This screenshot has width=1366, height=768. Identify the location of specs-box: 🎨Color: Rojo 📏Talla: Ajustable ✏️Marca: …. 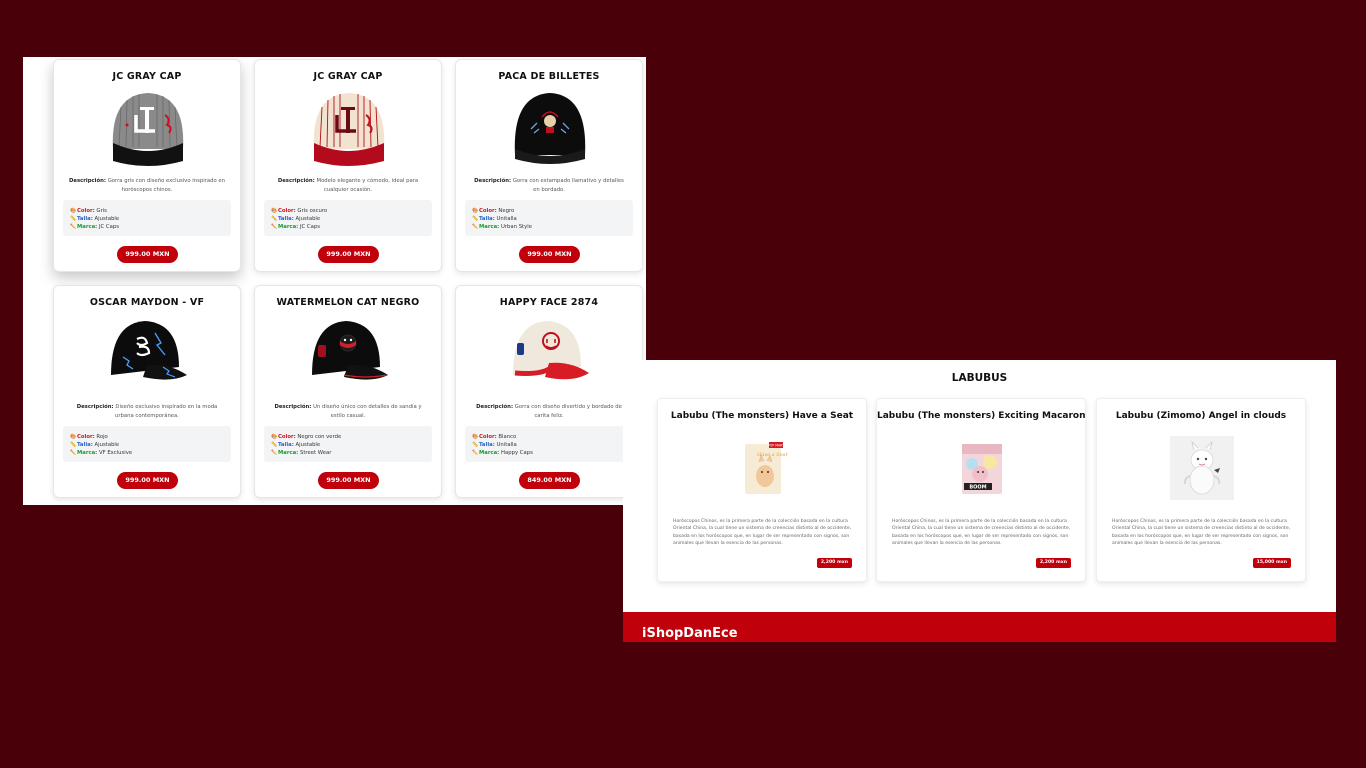
(147, 444).